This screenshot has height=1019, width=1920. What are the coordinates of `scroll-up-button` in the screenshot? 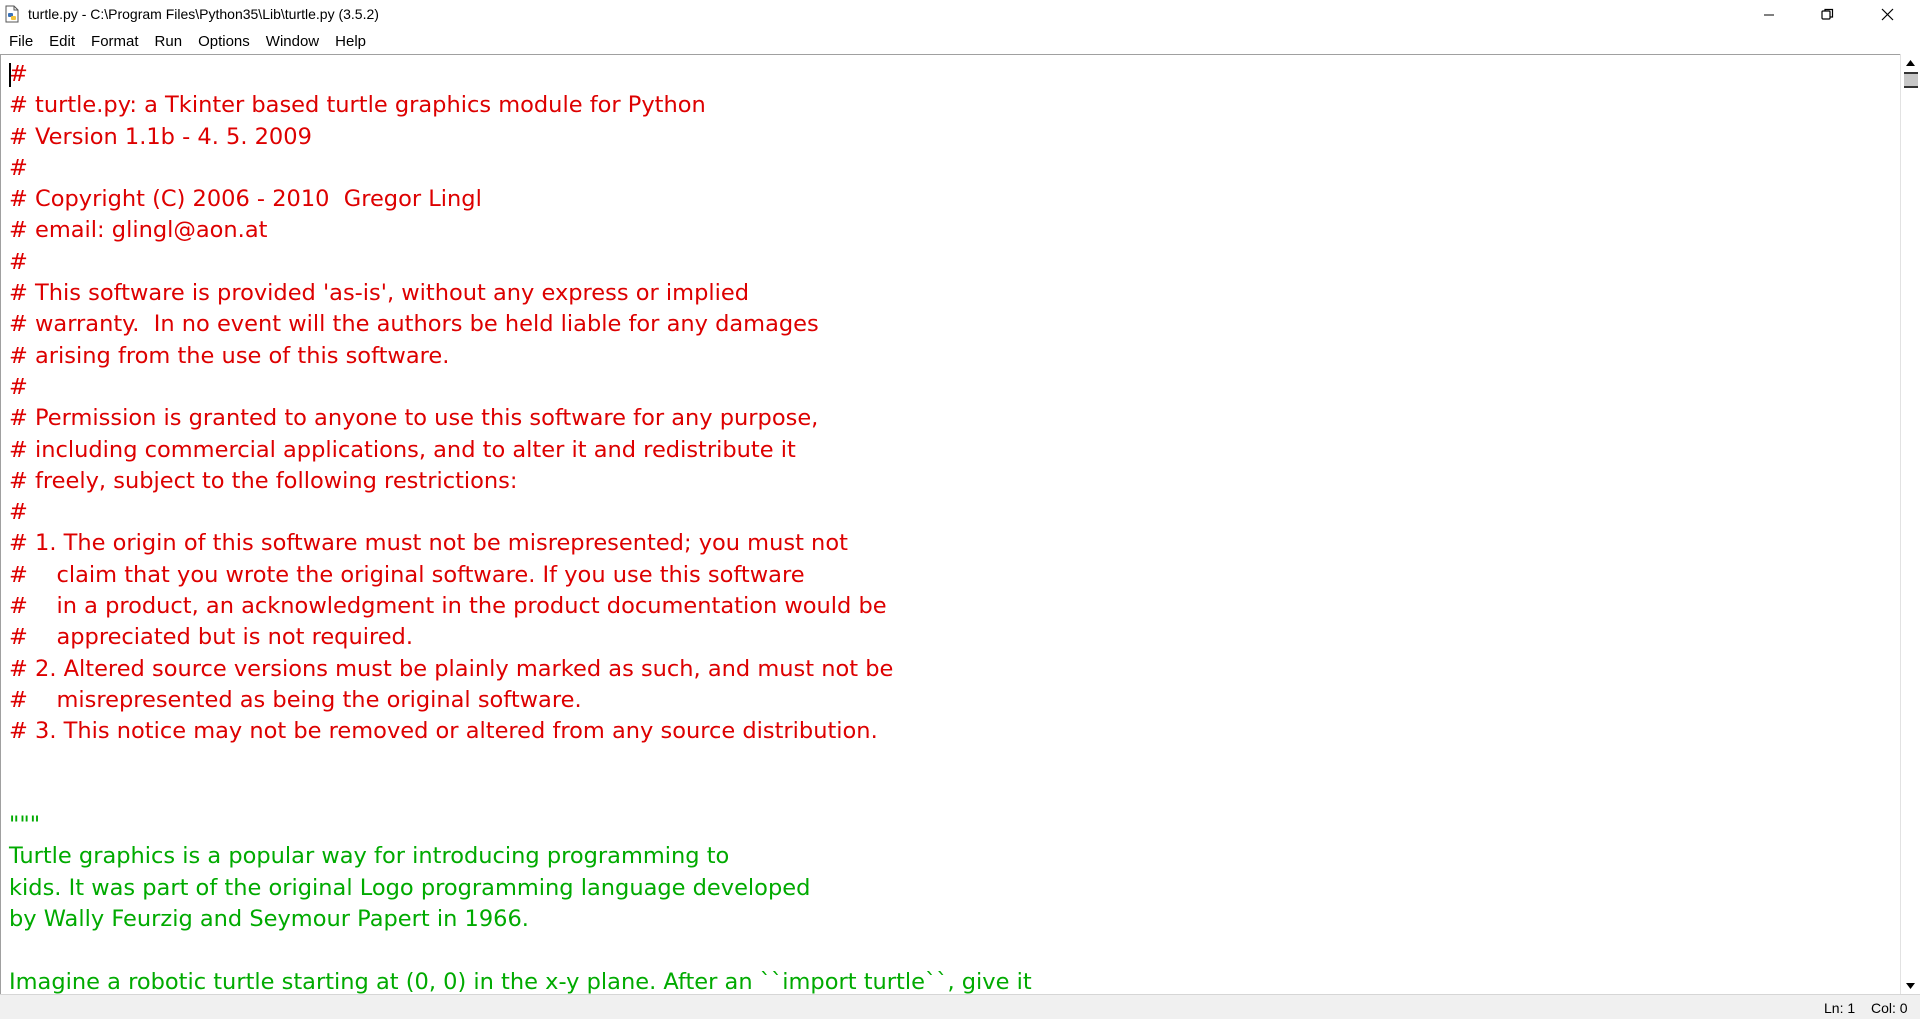 It's located at (1910, 62).